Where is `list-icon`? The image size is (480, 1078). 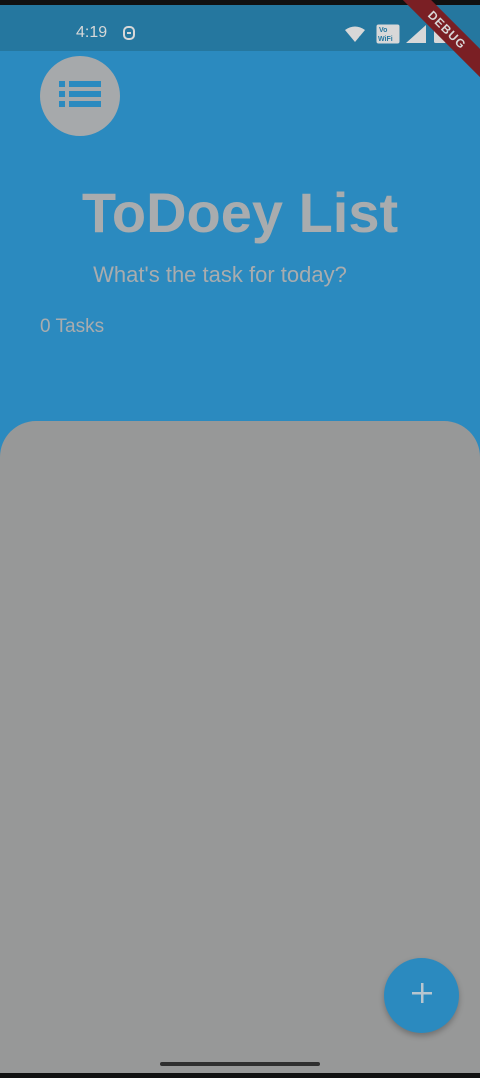
list-icon is located at coordinates (80, 96).